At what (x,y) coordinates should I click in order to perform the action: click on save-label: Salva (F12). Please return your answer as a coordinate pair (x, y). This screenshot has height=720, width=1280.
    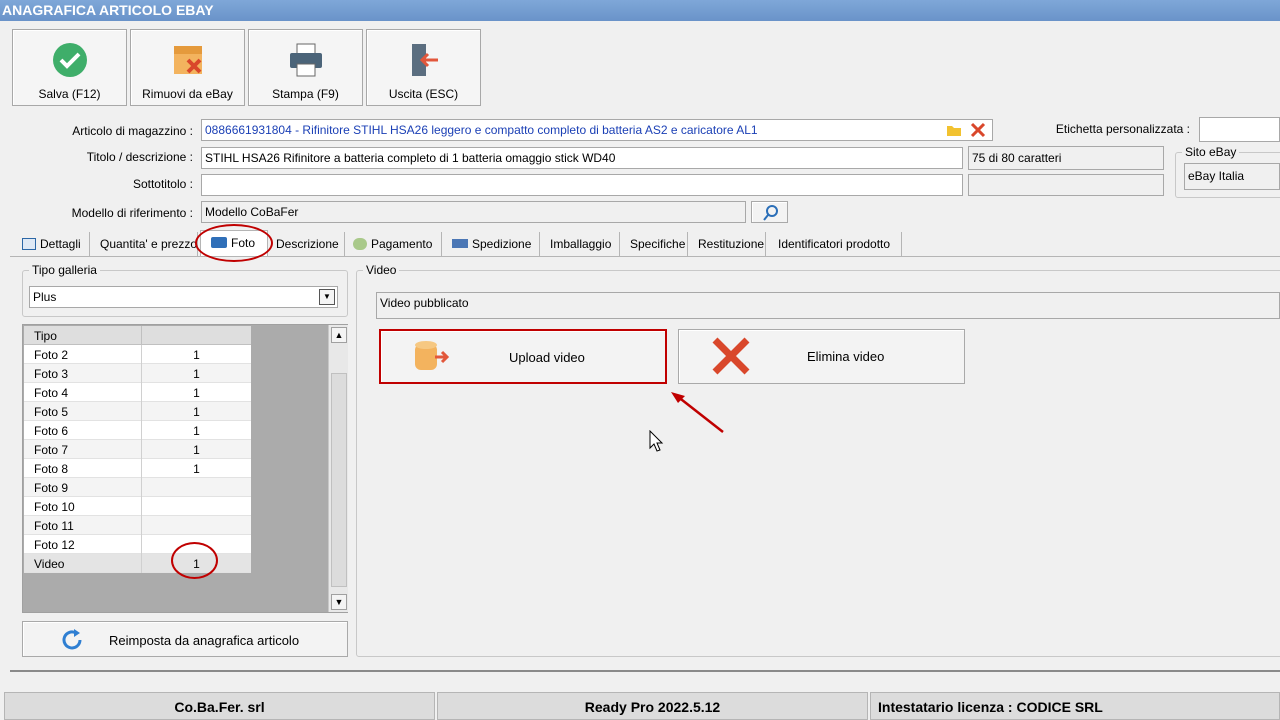
    Looking at the image, I should click on (69, 94).